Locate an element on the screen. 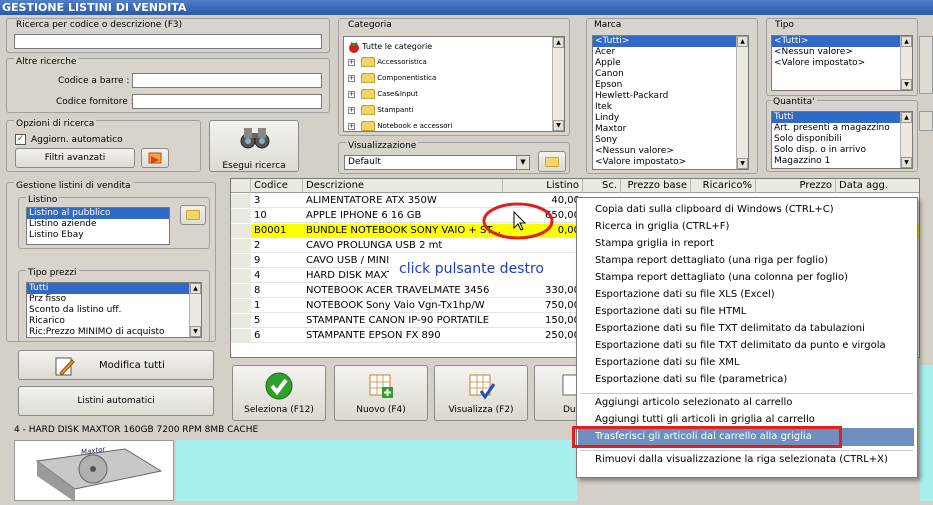 Image resolution: width=933 pixels, height=505 pixels. select-button: Seleziona (F12) is located at coordinates (279, 393).